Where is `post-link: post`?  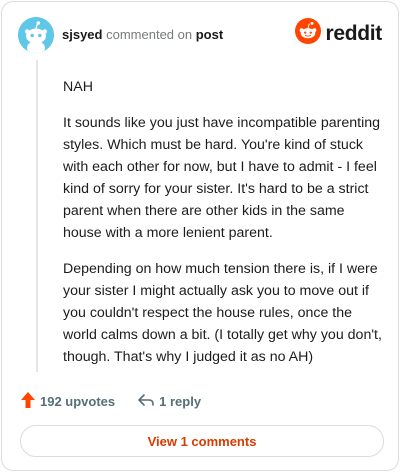 post-link: post is located at coordinates (209, 34).